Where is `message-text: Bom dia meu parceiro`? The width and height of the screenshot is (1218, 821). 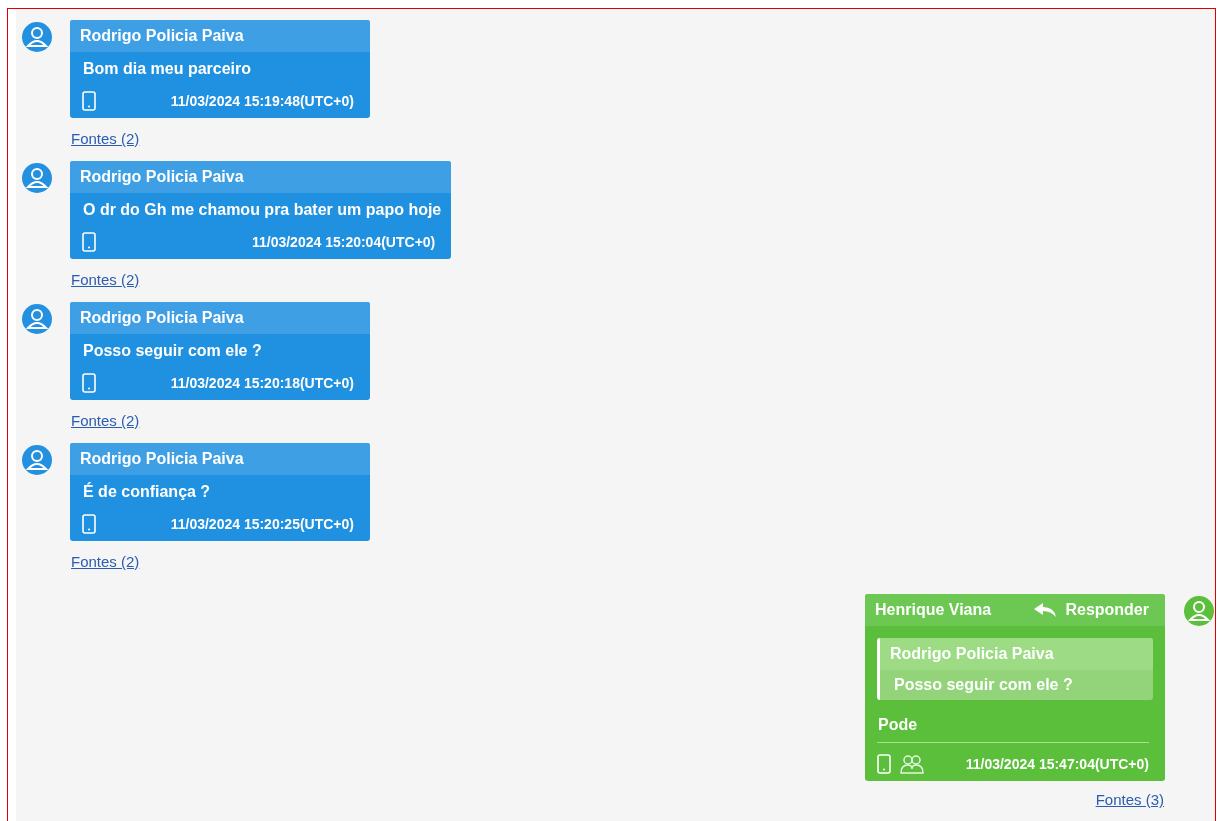 message-text: Bom dia meu parceiro is located at coordinates (167, 69).